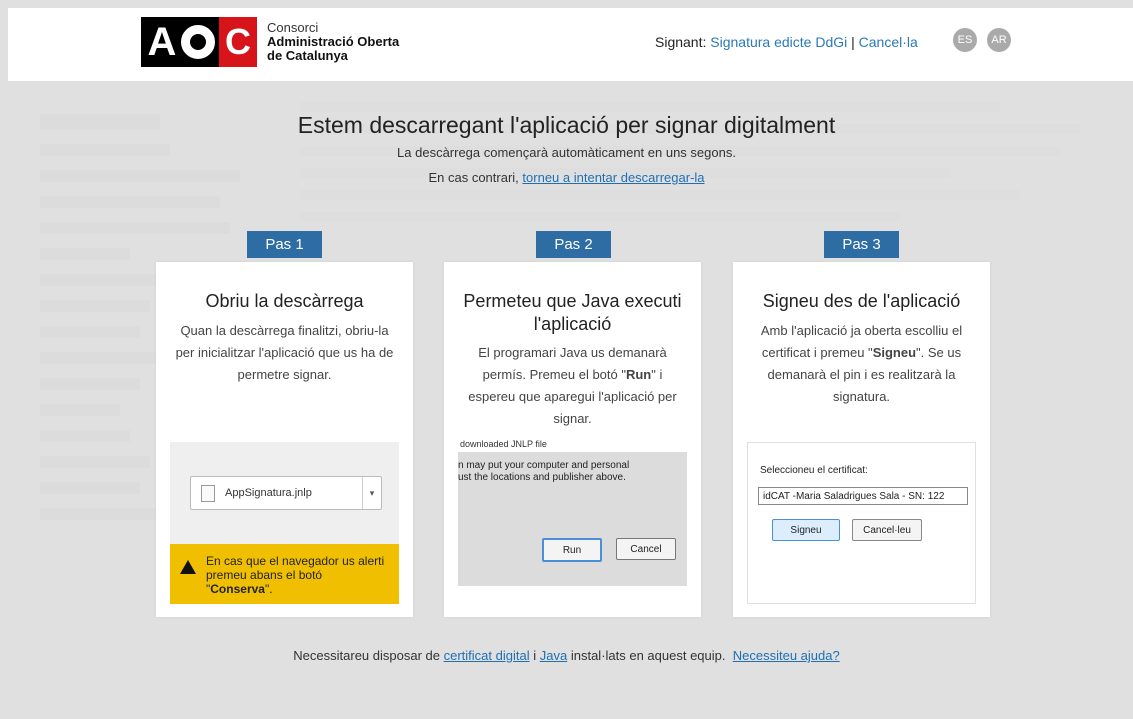 The image size is (1133, 719). I want to click on logo-letter-a: A, so click(162, 41).